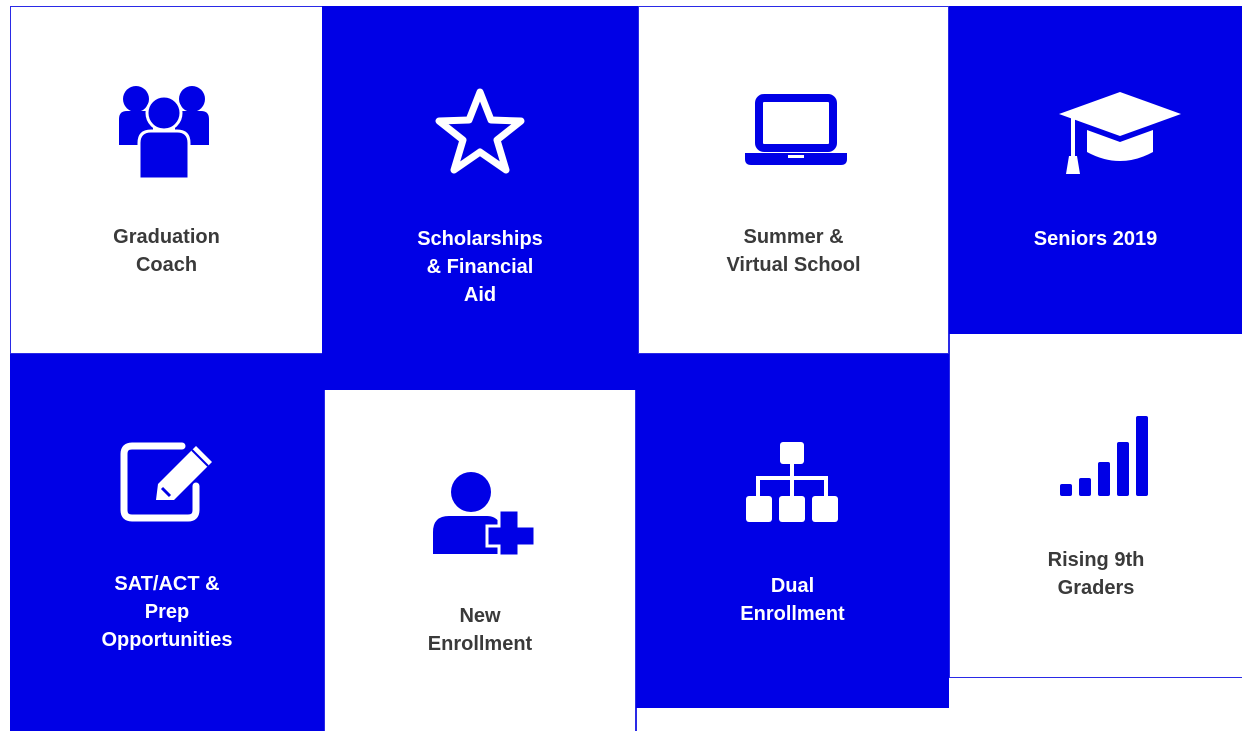  I want to click on tile-label-line: Graduation, so click(166, 237).